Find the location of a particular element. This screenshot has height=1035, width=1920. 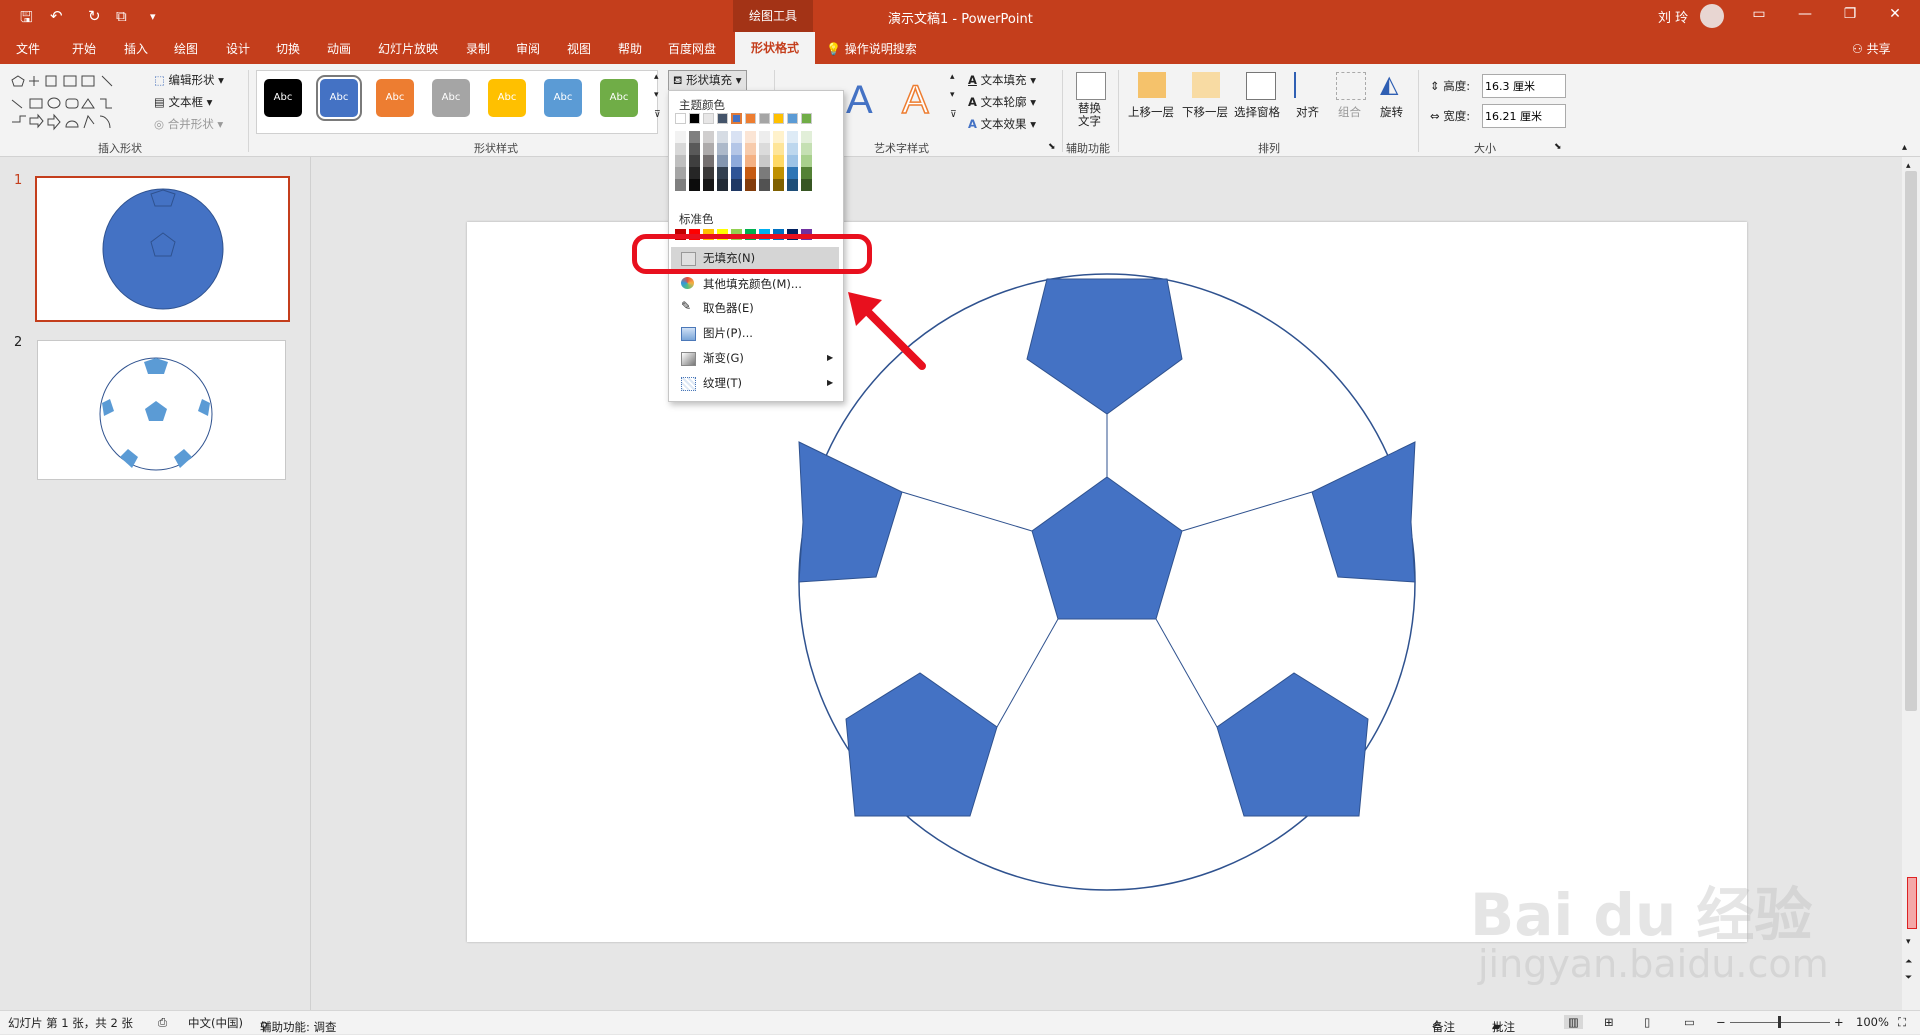

align-icon is located at coordinates (1309, 85).